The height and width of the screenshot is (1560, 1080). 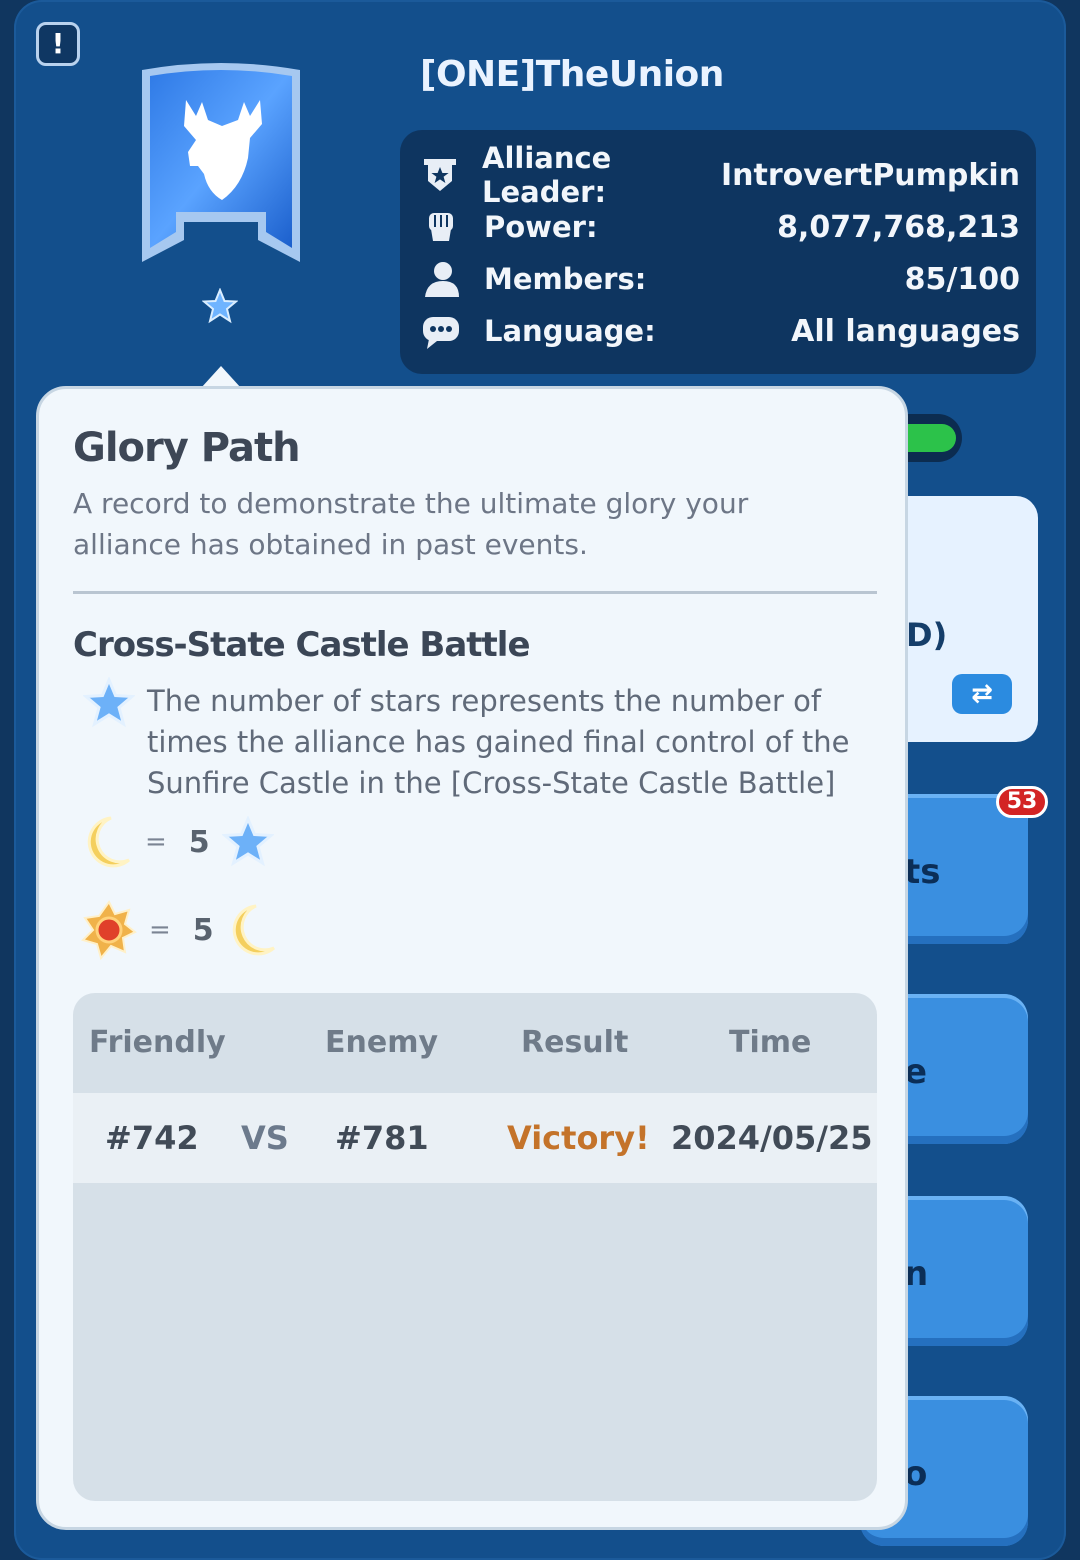 I want to click on power-label: Power:, so click(x=541, y=227).